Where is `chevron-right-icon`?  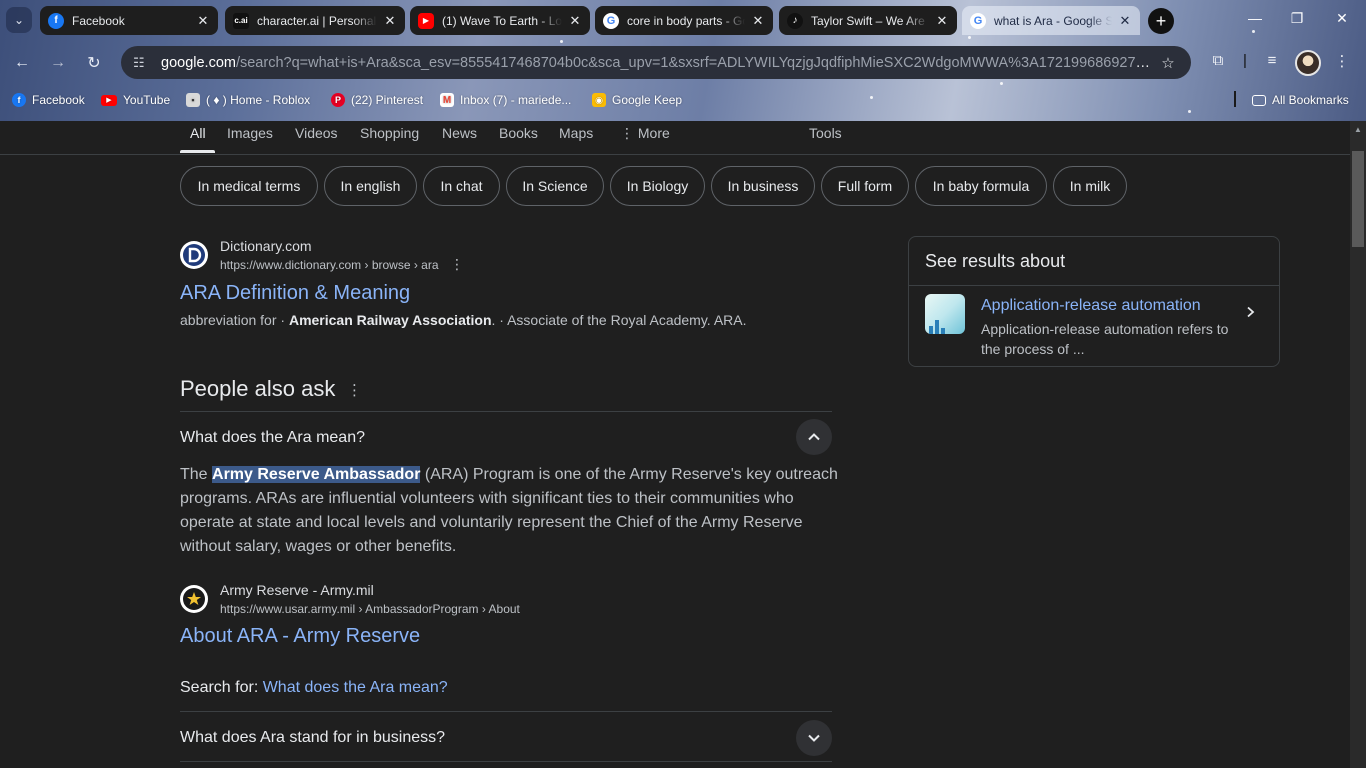
chevron-right-icon is located at coordinates (1250, 312).